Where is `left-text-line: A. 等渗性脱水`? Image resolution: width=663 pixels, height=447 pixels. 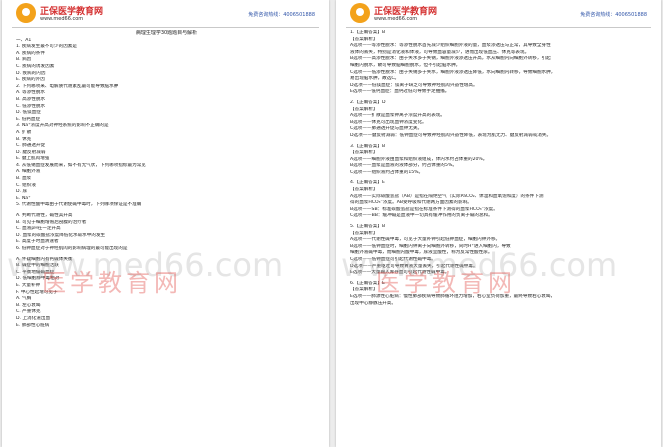 left-text-line: A. 等渗性脱水 is located at coordinates (30, 93).